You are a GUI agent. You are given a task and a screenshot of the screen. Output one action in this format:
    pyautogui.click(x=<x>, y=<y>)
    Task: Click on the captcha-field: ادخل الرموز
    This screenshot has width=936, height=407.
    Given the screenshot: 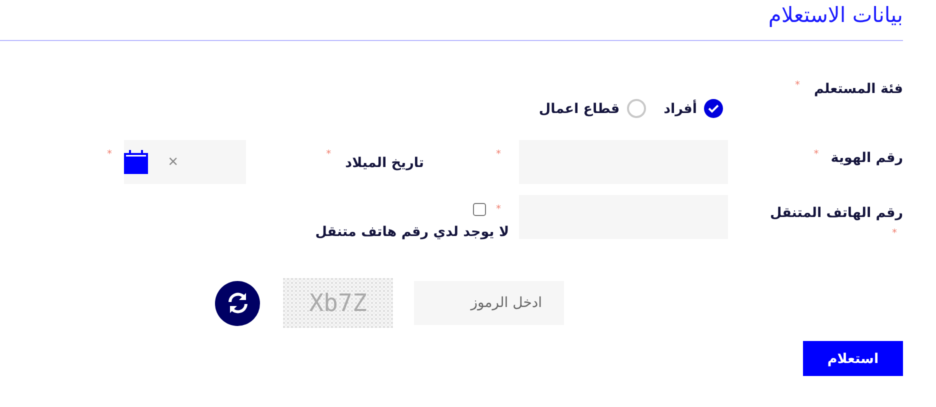 What is the action you would take?
    pyautogui.click(x=489, y=303)
    